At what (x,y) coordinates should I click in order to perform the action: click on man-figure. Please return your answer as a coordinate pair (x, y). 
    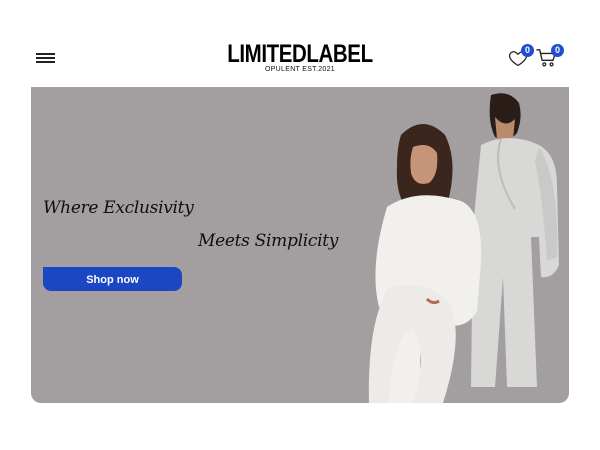
    Looking at the image, I should click on (515, 240).